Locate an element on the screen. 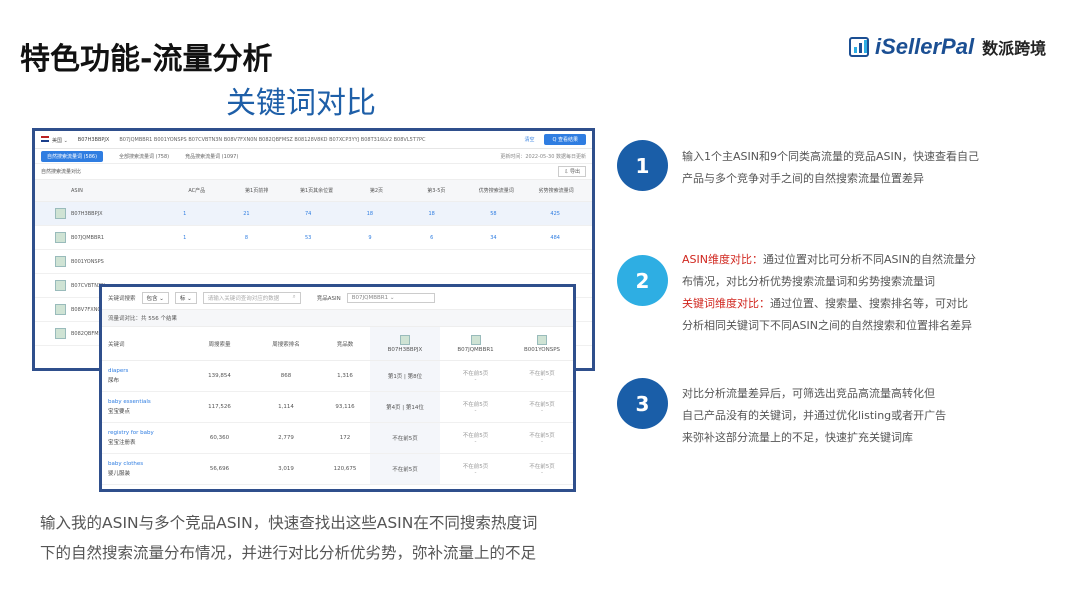 The image size is (1080, 607). col-asin-2: B07JQMBBR1 is located at coordinates (475, 343).